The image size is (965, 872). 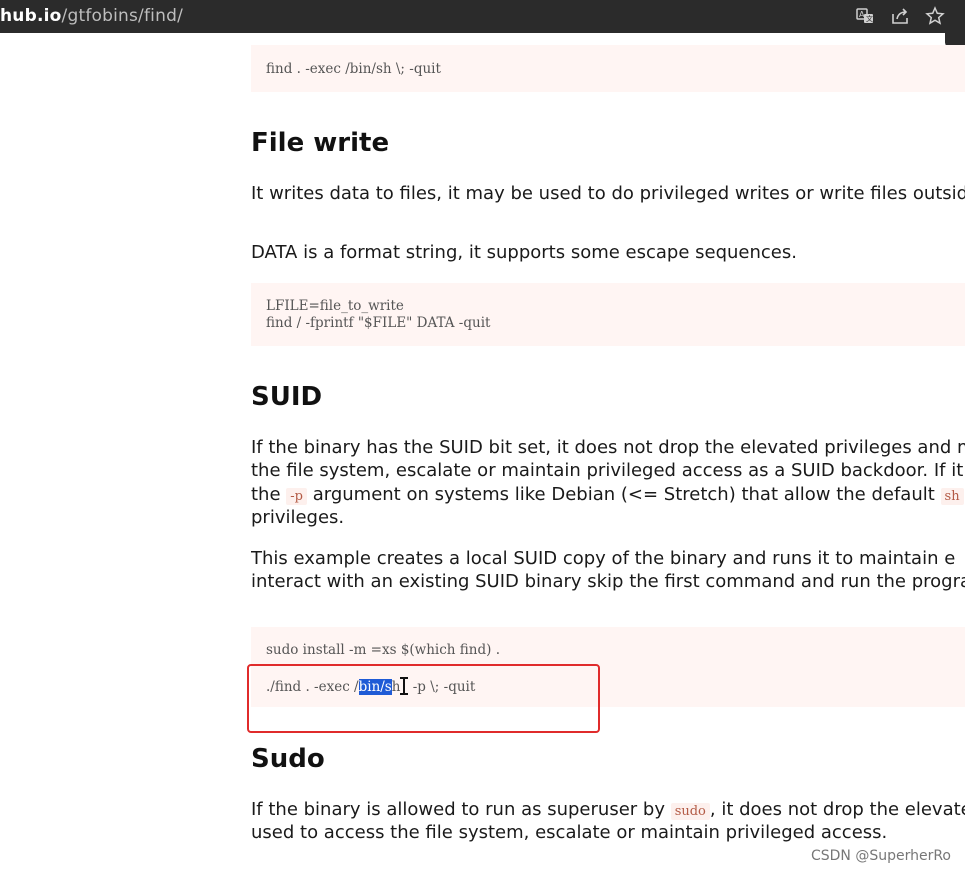 I want to click on annotation-highlight-box, so click(x=423, y=698).